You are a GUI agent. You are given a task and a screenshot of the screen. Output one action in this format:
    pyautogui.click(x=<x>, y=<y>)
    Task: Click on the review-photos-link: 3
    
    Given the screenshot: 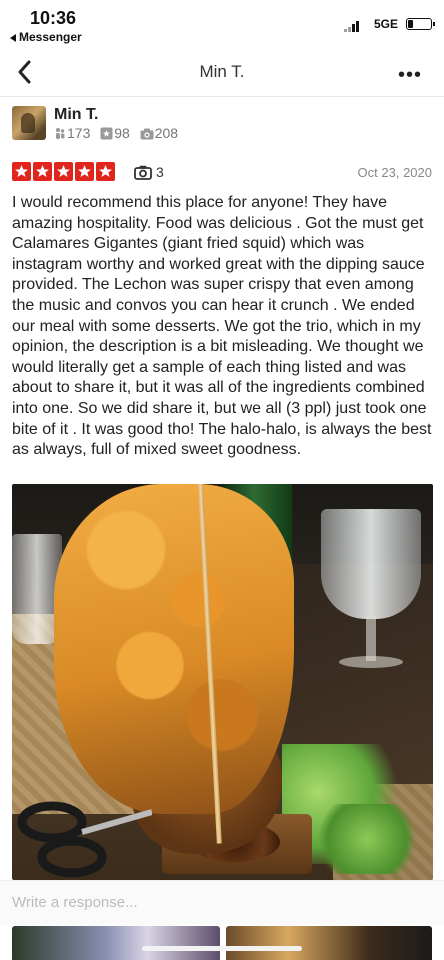 What is the action you would take?
    pyautogui.click(x=149, y=172)
    